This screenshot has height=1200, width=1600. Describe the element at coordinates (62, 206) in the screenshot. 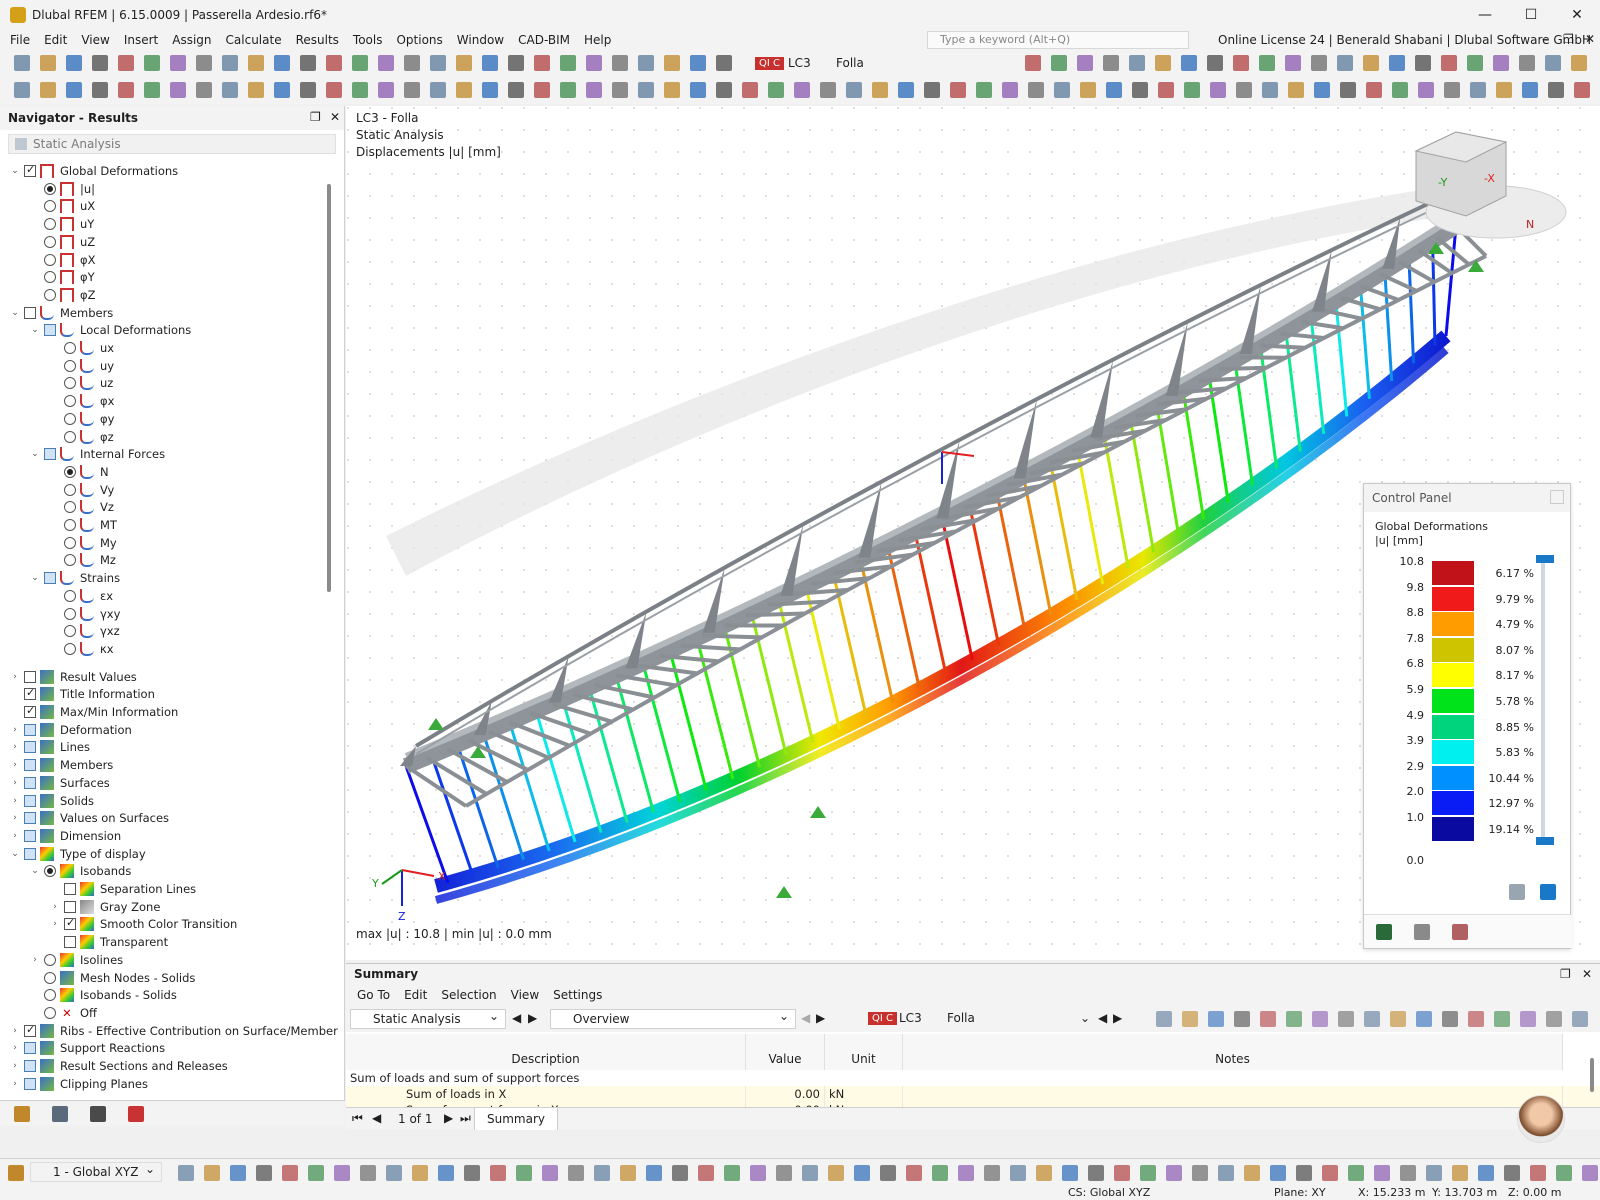

I see `nav-tree-item: uX` at that location.